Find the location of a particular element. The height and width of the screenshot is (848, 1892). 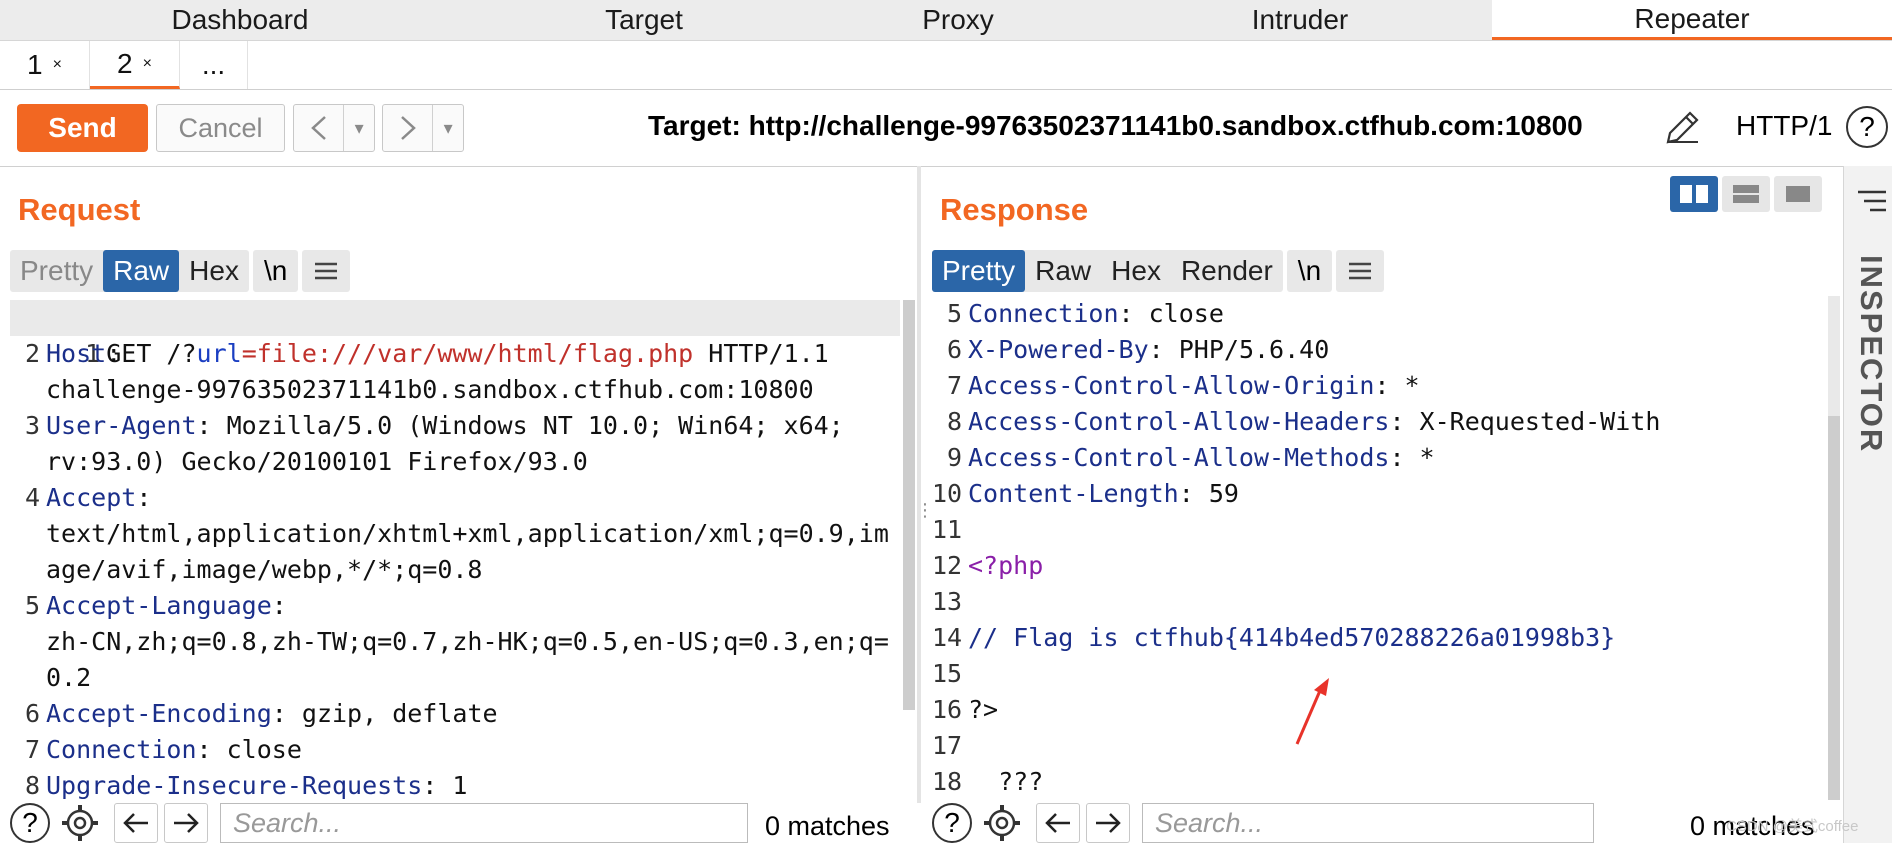

request-scrollbar is located at coordinates (909, 505).